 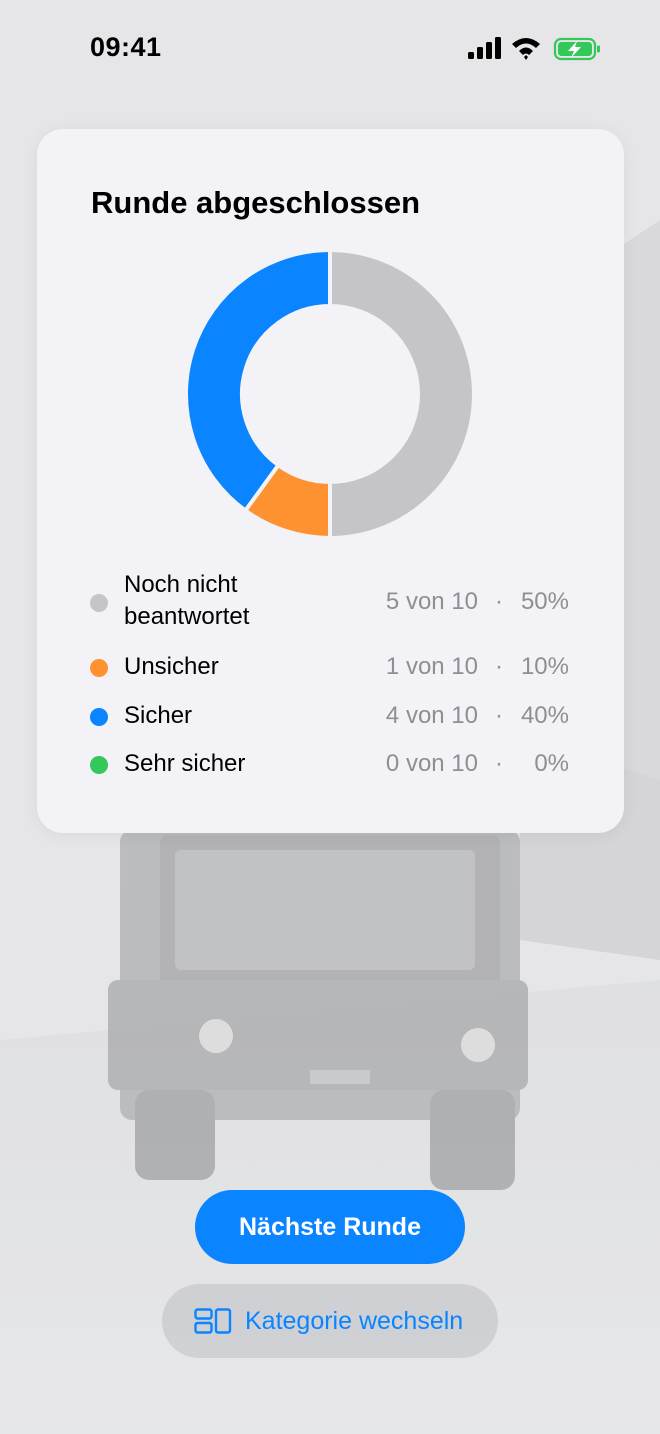 I want to click on legend-count: 4 von 10, so click(x=431, y=715).